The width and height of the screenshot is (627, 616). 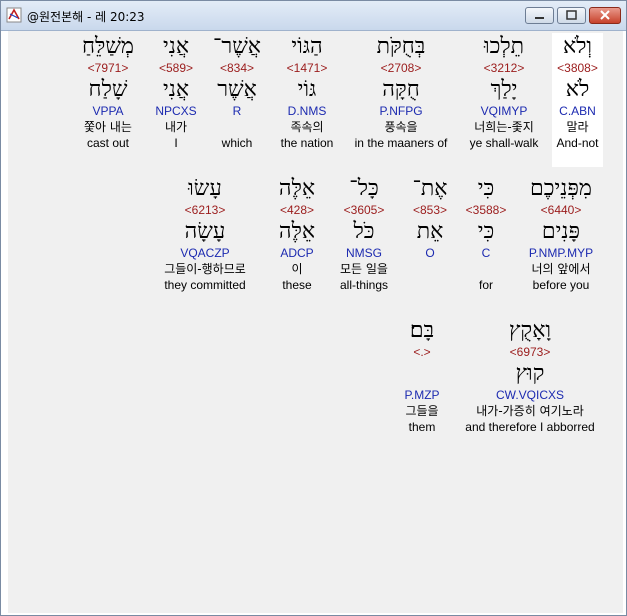 I want to click on english-gloss: before you, so click(x=561, y=285).